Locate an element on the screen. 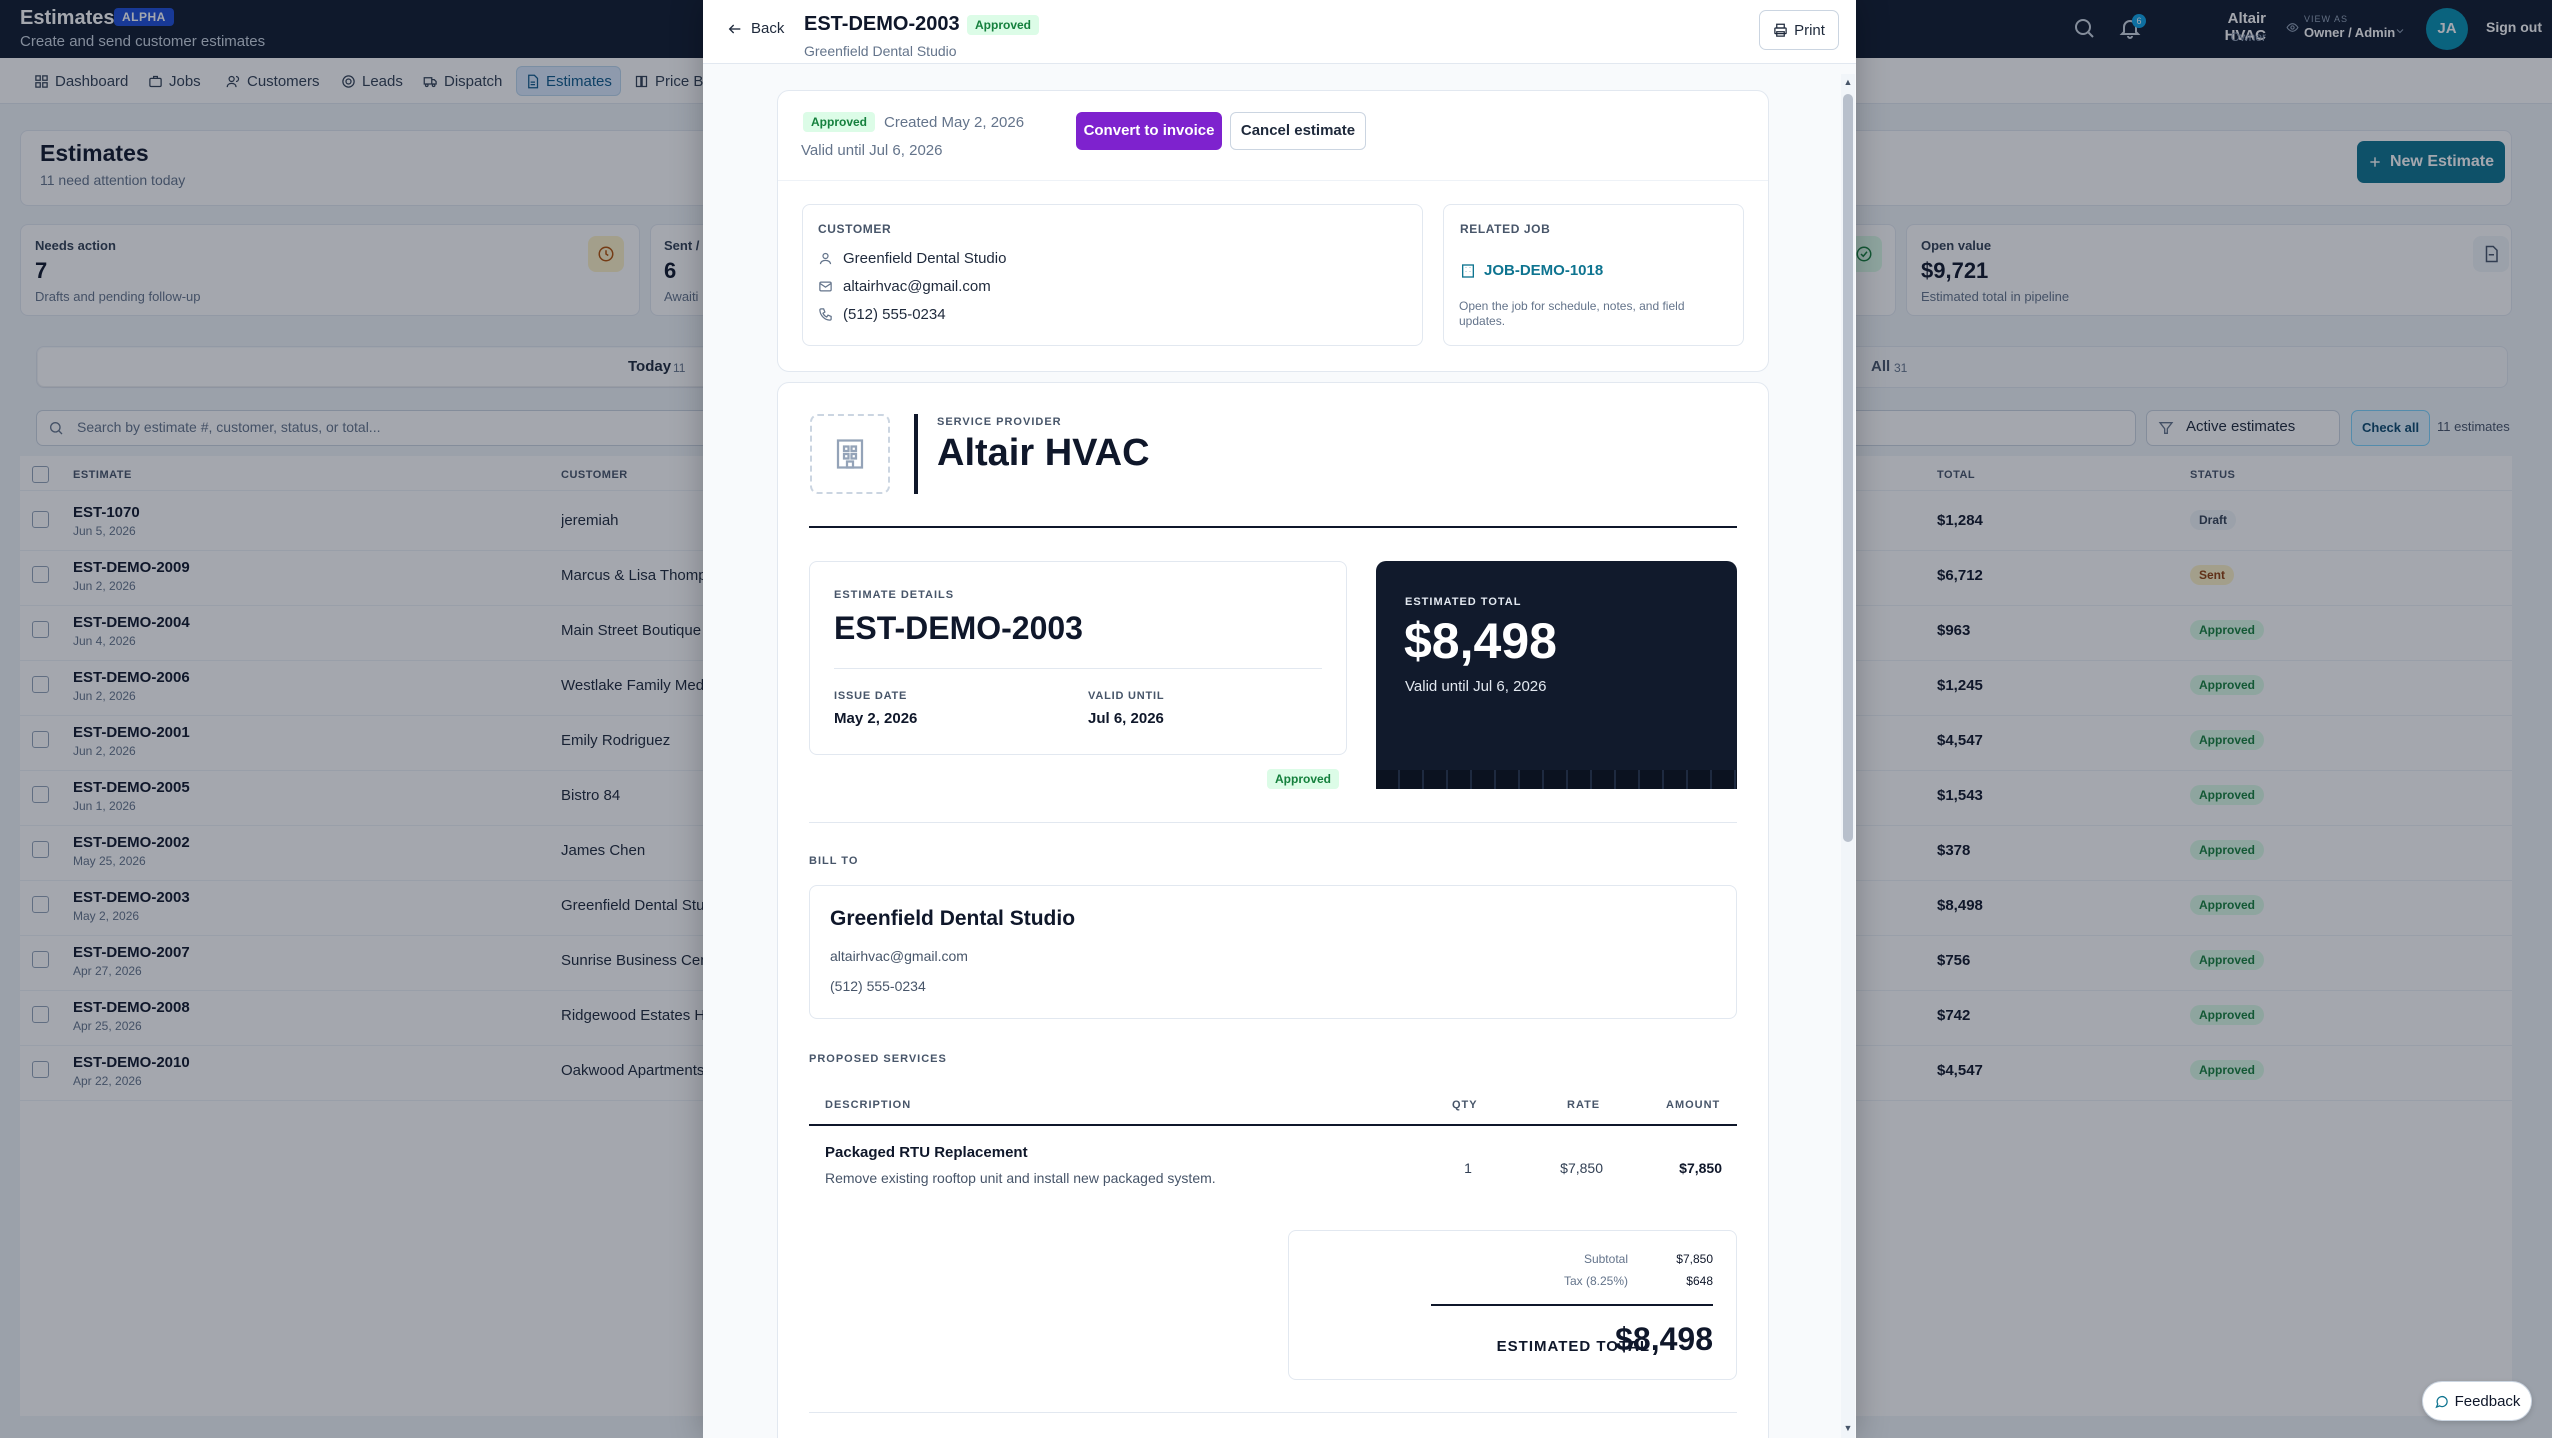 This screenshot has width=2552, height=1438. details-label: ESTIMATE DETAILS is located at coordinates (894, 595).